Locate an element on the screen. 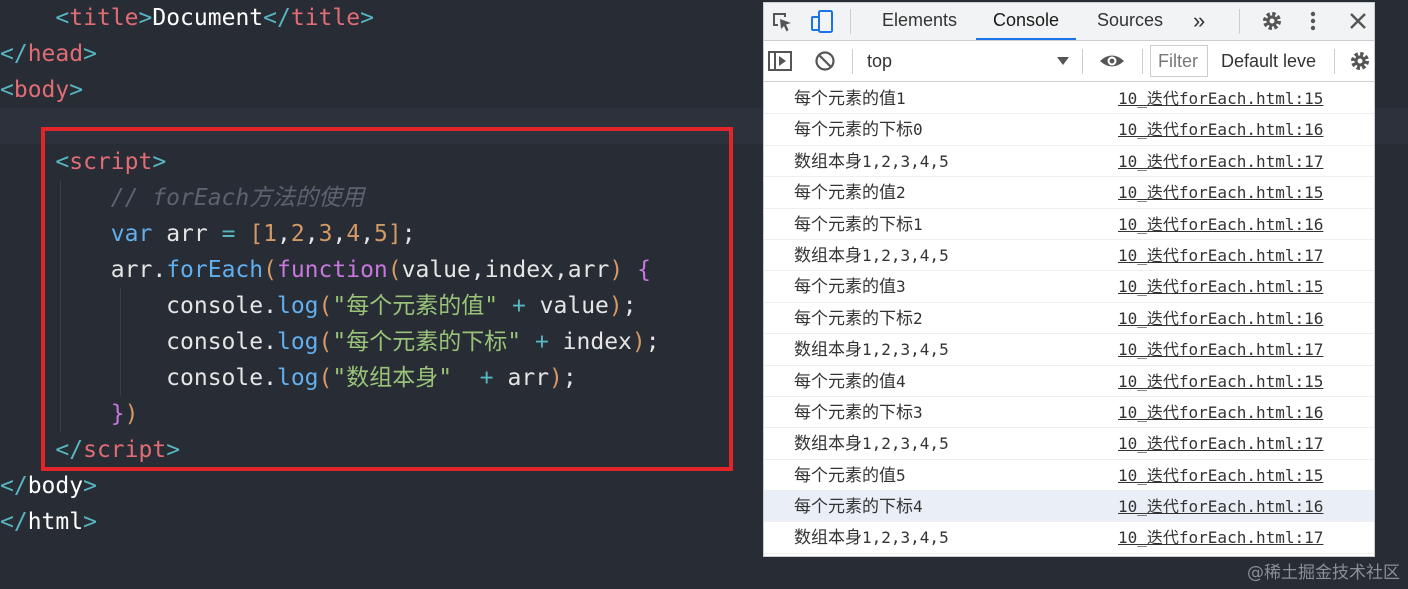 Image resolution: width=1408 pixels, height=589 pixels. console-message-text: 每个元素的下标2 is located at coordinates (858, 319).